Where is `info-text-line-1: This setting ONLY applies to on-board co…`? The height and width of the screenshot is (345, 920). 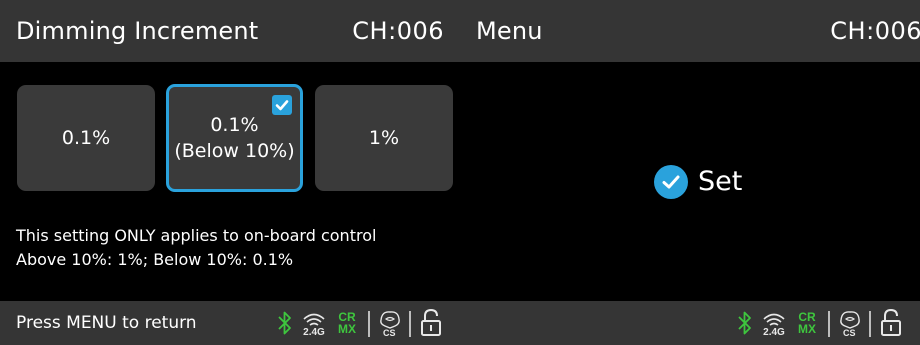
info-text-line-1: This setting ONLY applies to on-board co… is located at coordinates (196, 235).